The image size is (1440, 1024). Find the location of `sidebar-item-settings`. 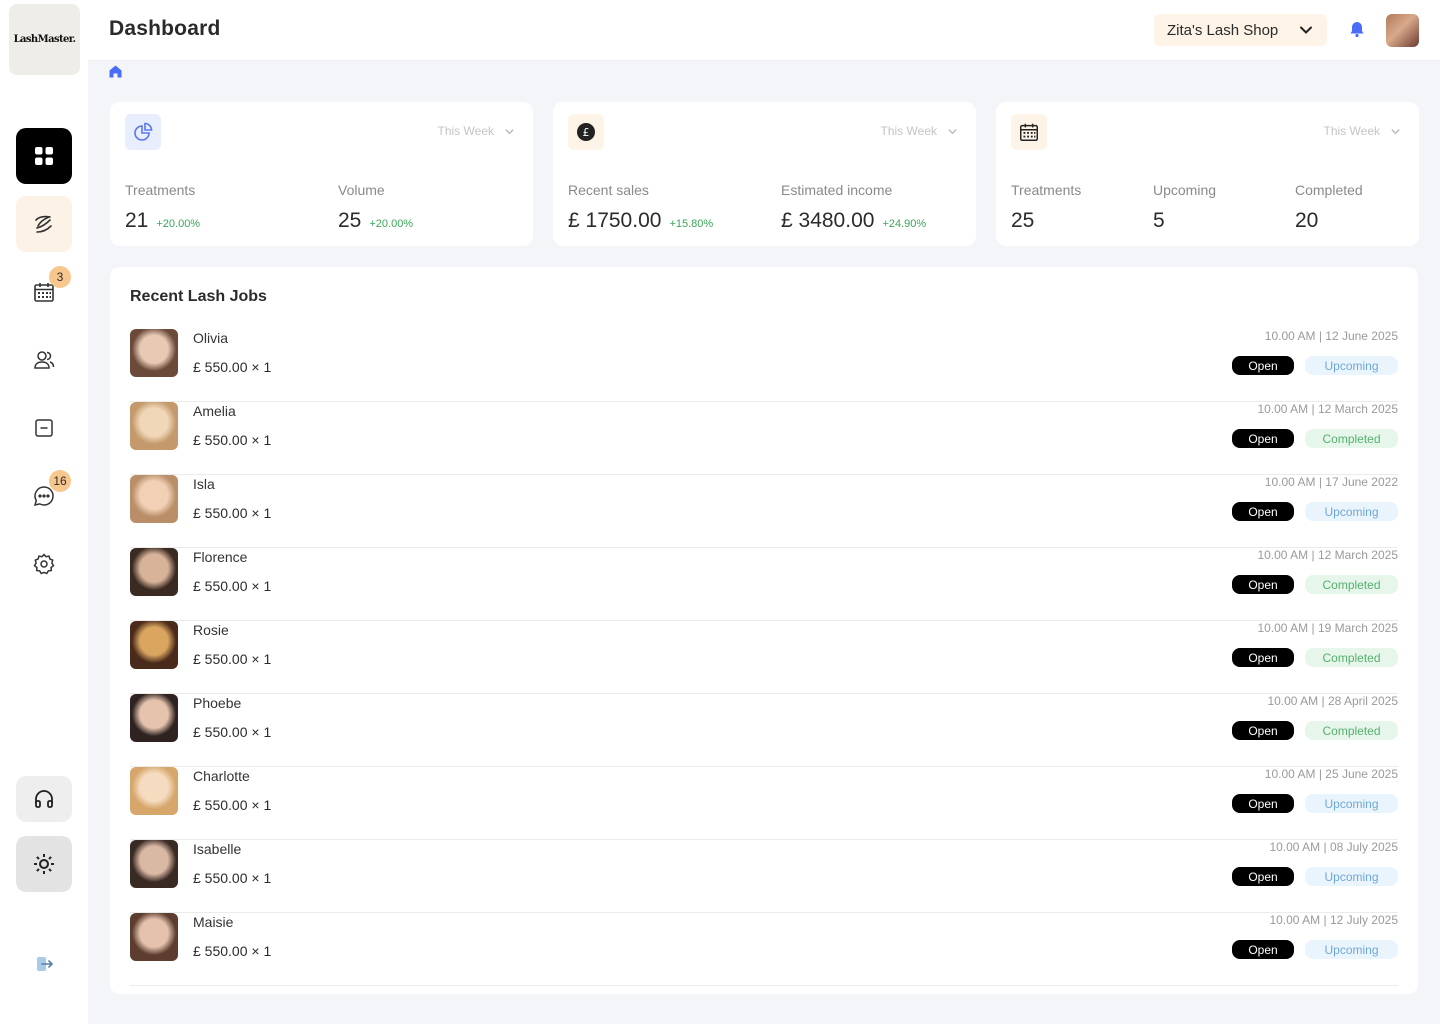

sidebar-item-settings is located at coordinates (44, 564).